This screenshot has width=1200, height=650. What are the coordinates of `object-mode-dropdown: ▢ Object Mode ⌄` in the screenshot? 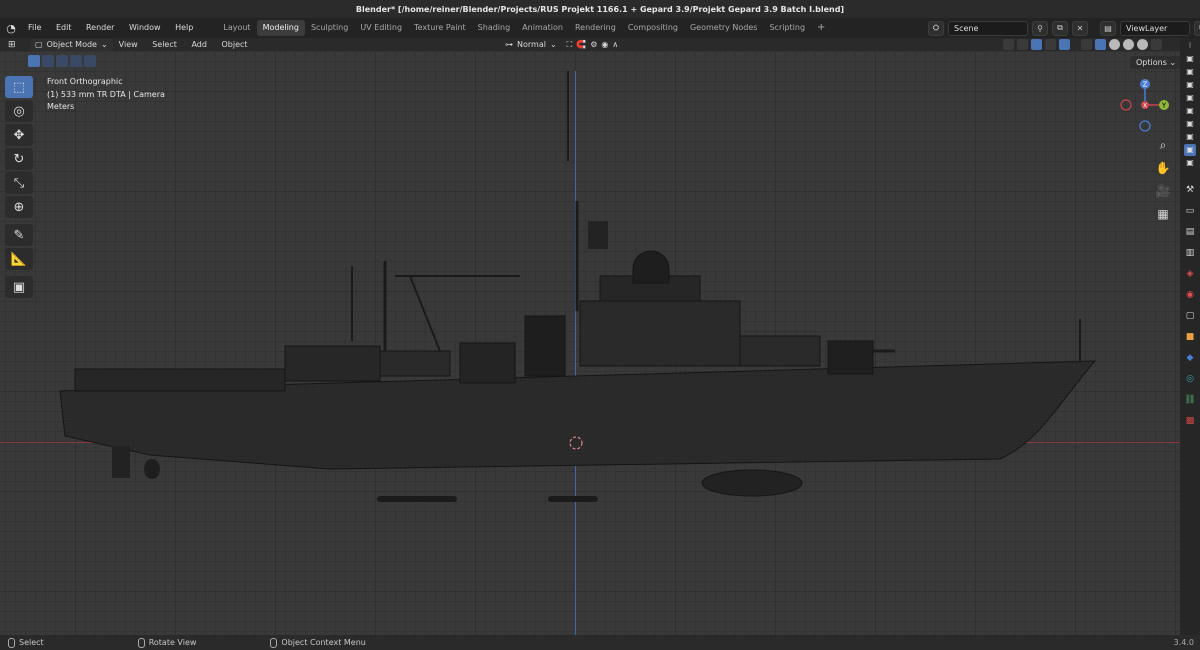 It's located at (71, 44).